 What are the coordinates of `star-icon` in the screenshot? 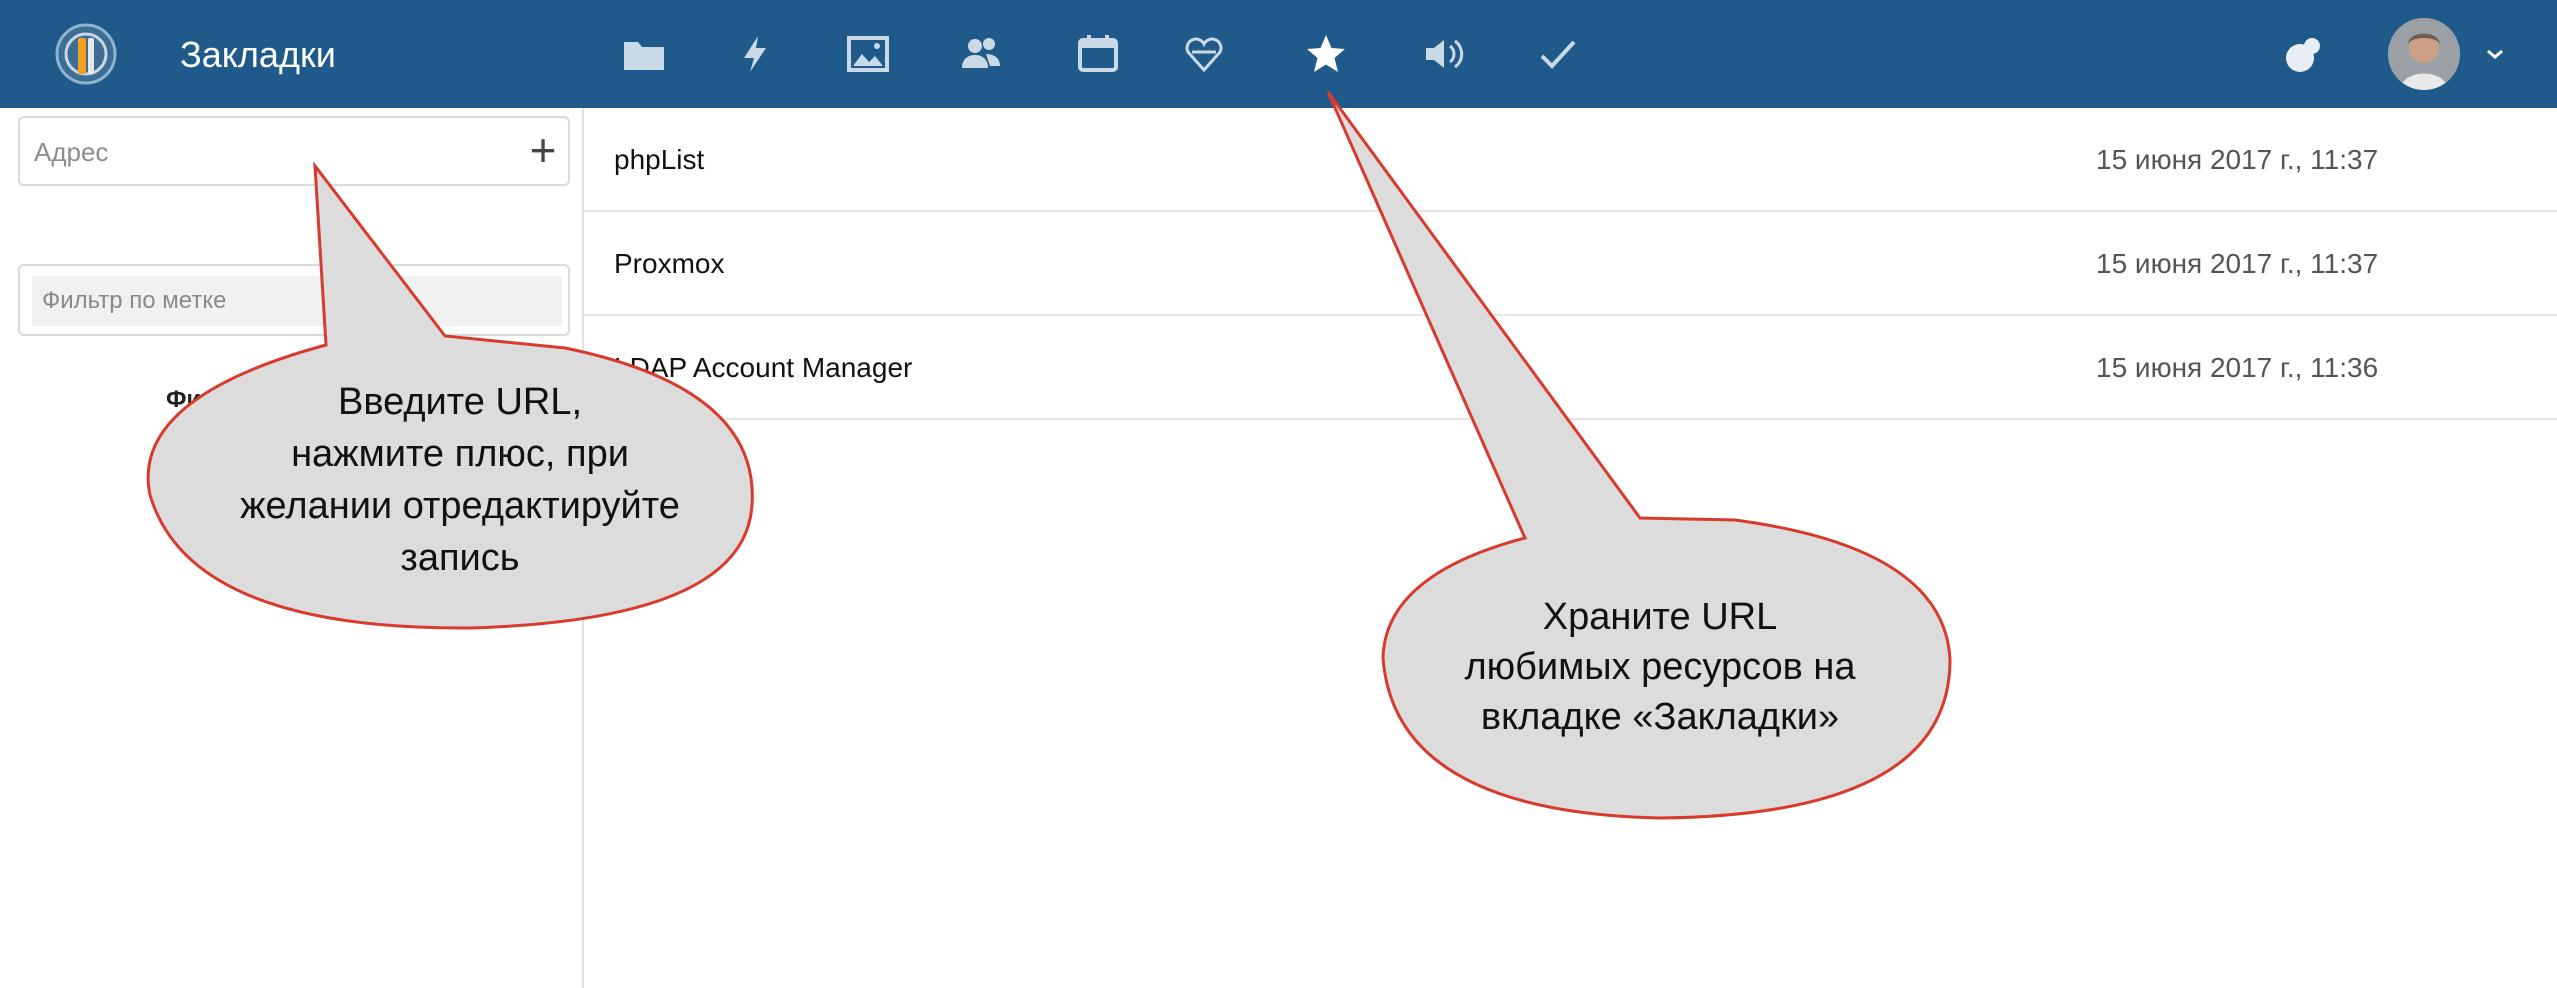 It's located at (1326, 54).